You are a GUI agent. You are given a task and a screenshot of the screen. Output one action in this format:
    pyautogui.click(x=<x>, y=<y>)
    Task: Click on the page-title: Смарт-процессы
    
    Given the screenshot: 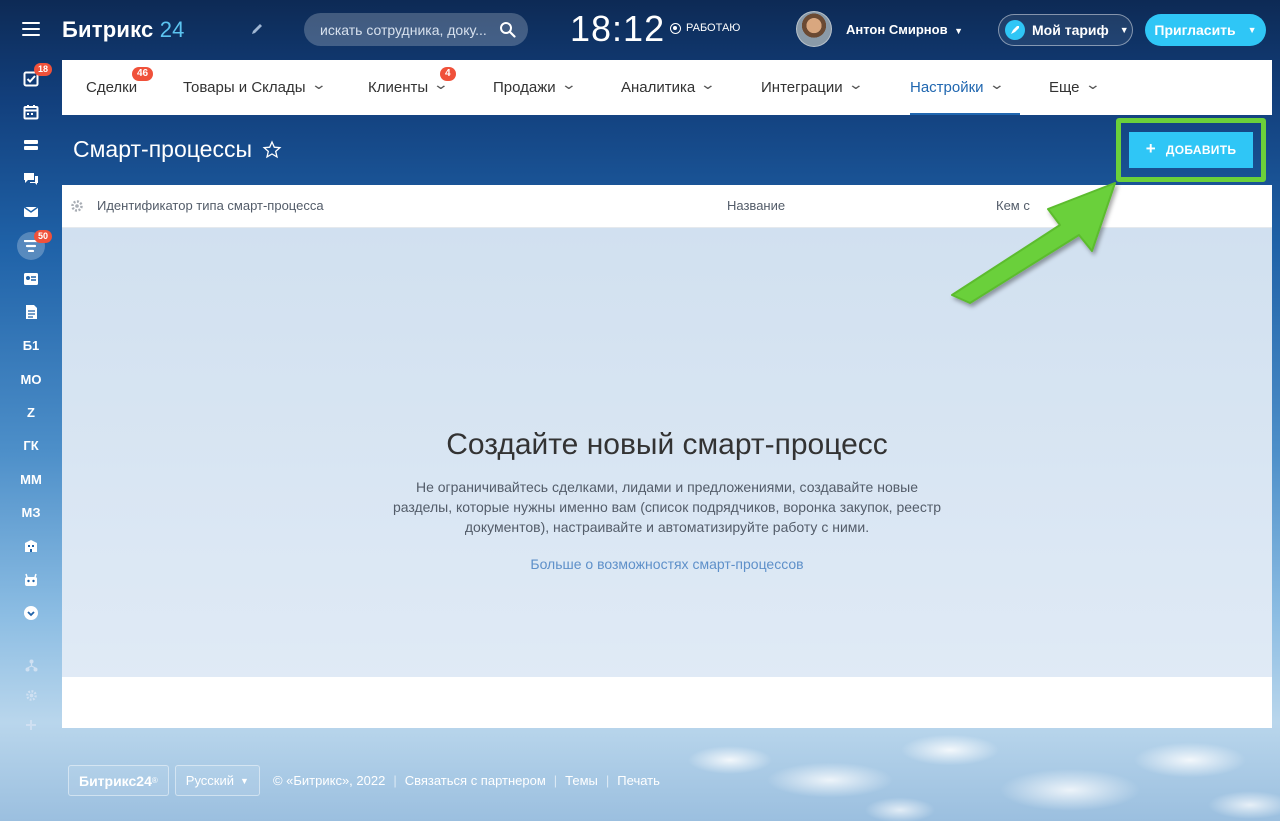 What is the action you would take?
    pyautogui.click(x=162, y=149)
    